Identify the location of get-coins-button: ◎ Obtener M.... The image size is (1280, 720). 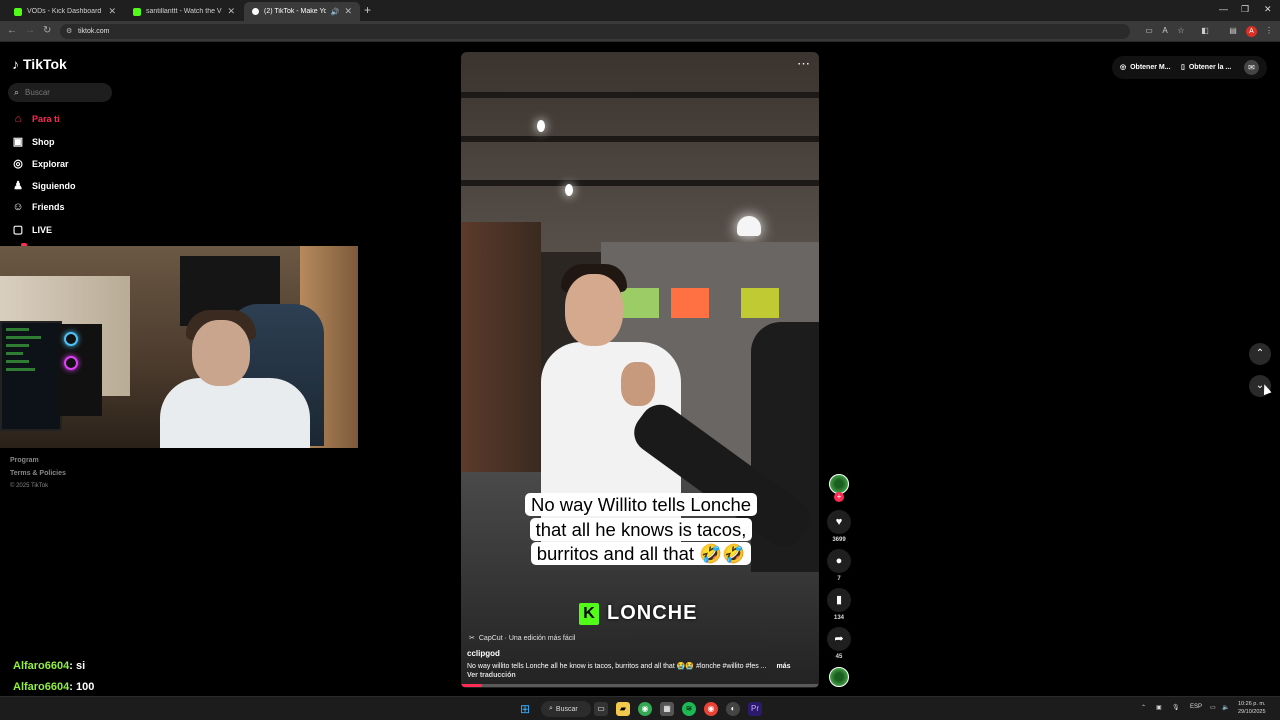
(1145, 67).